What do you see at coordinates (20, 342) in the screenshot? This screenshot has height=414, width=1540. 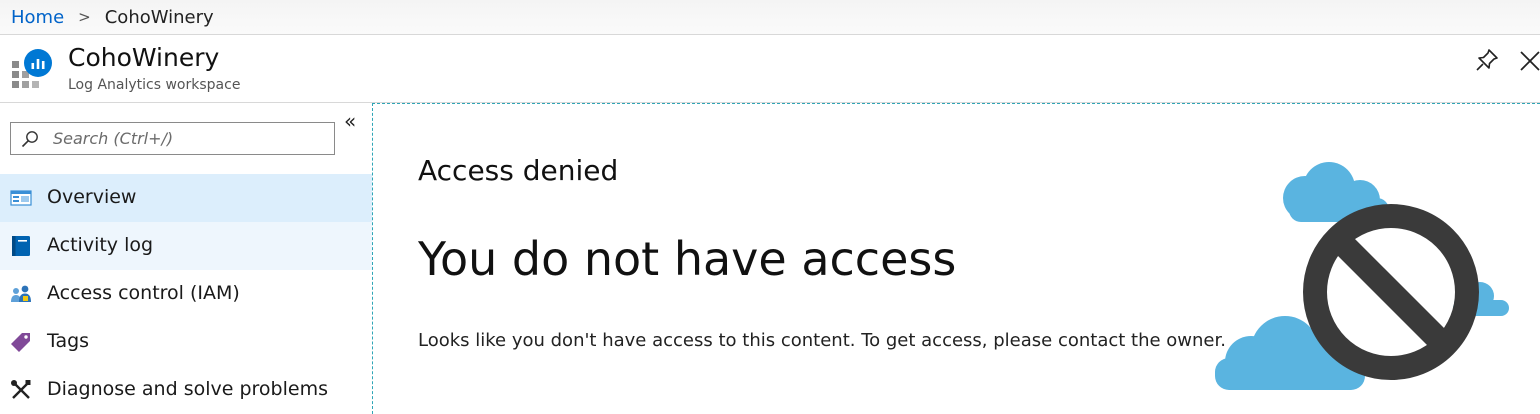 I see `tag-icon` at bounding box center [20, 342].